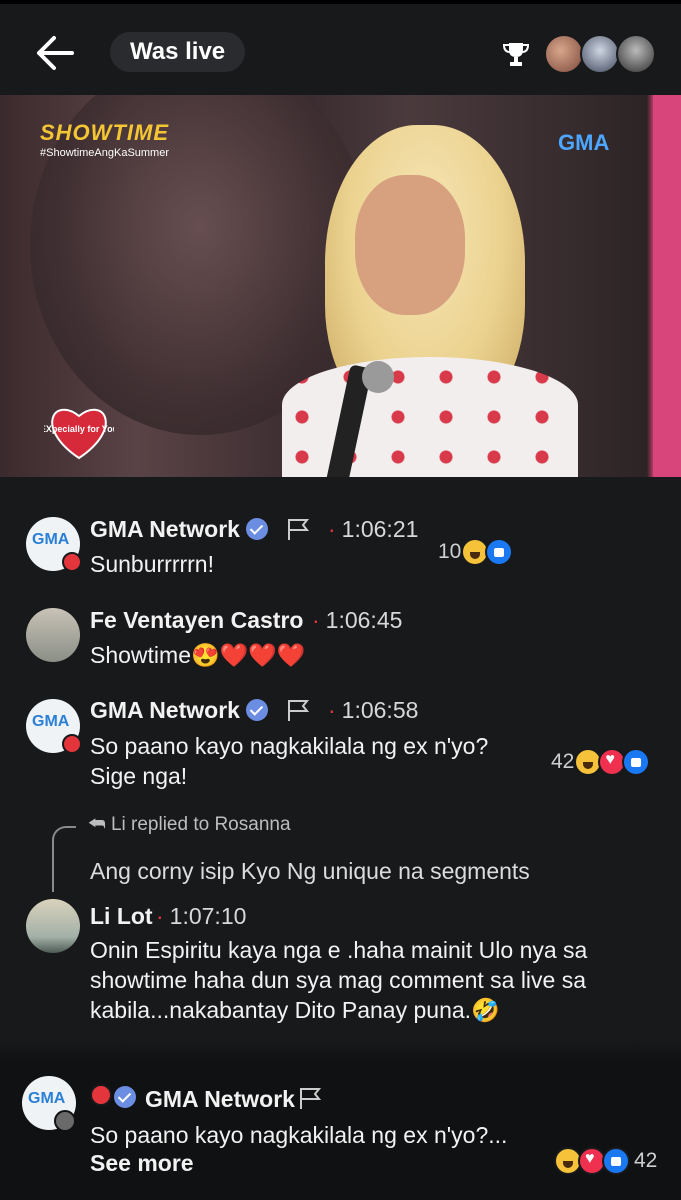 This screenshot has width=681, height=1200. Describe the element at coordinates (104, 132) in the screenshot. I see `show-logo: SHOWTIME` at that location.